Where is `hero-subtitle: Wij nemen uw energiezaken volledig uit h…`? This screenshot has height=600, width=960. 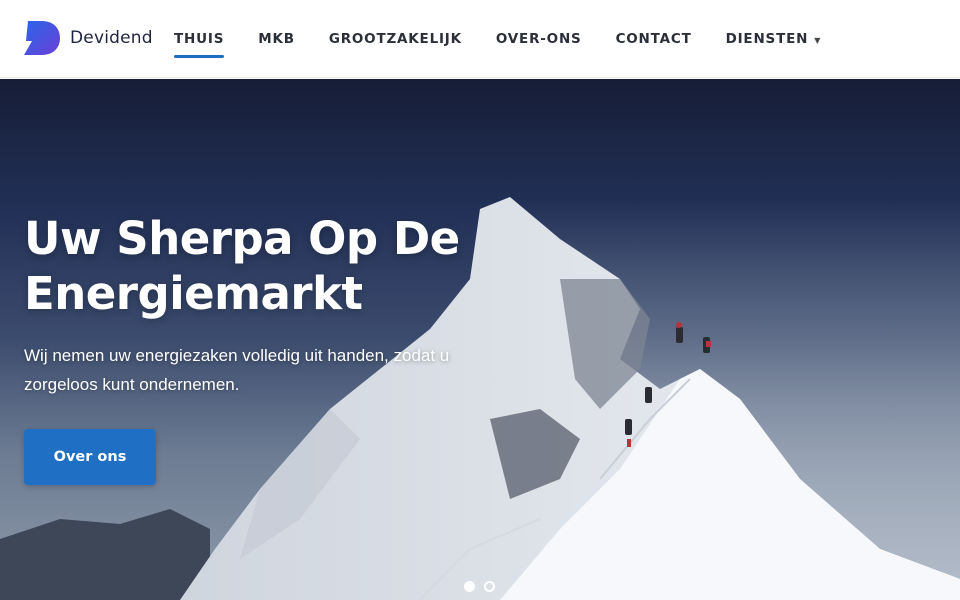
hero-subtitle: Wij nemen uw energiezaken volledig uit h… is located at coordinates (237, 370).